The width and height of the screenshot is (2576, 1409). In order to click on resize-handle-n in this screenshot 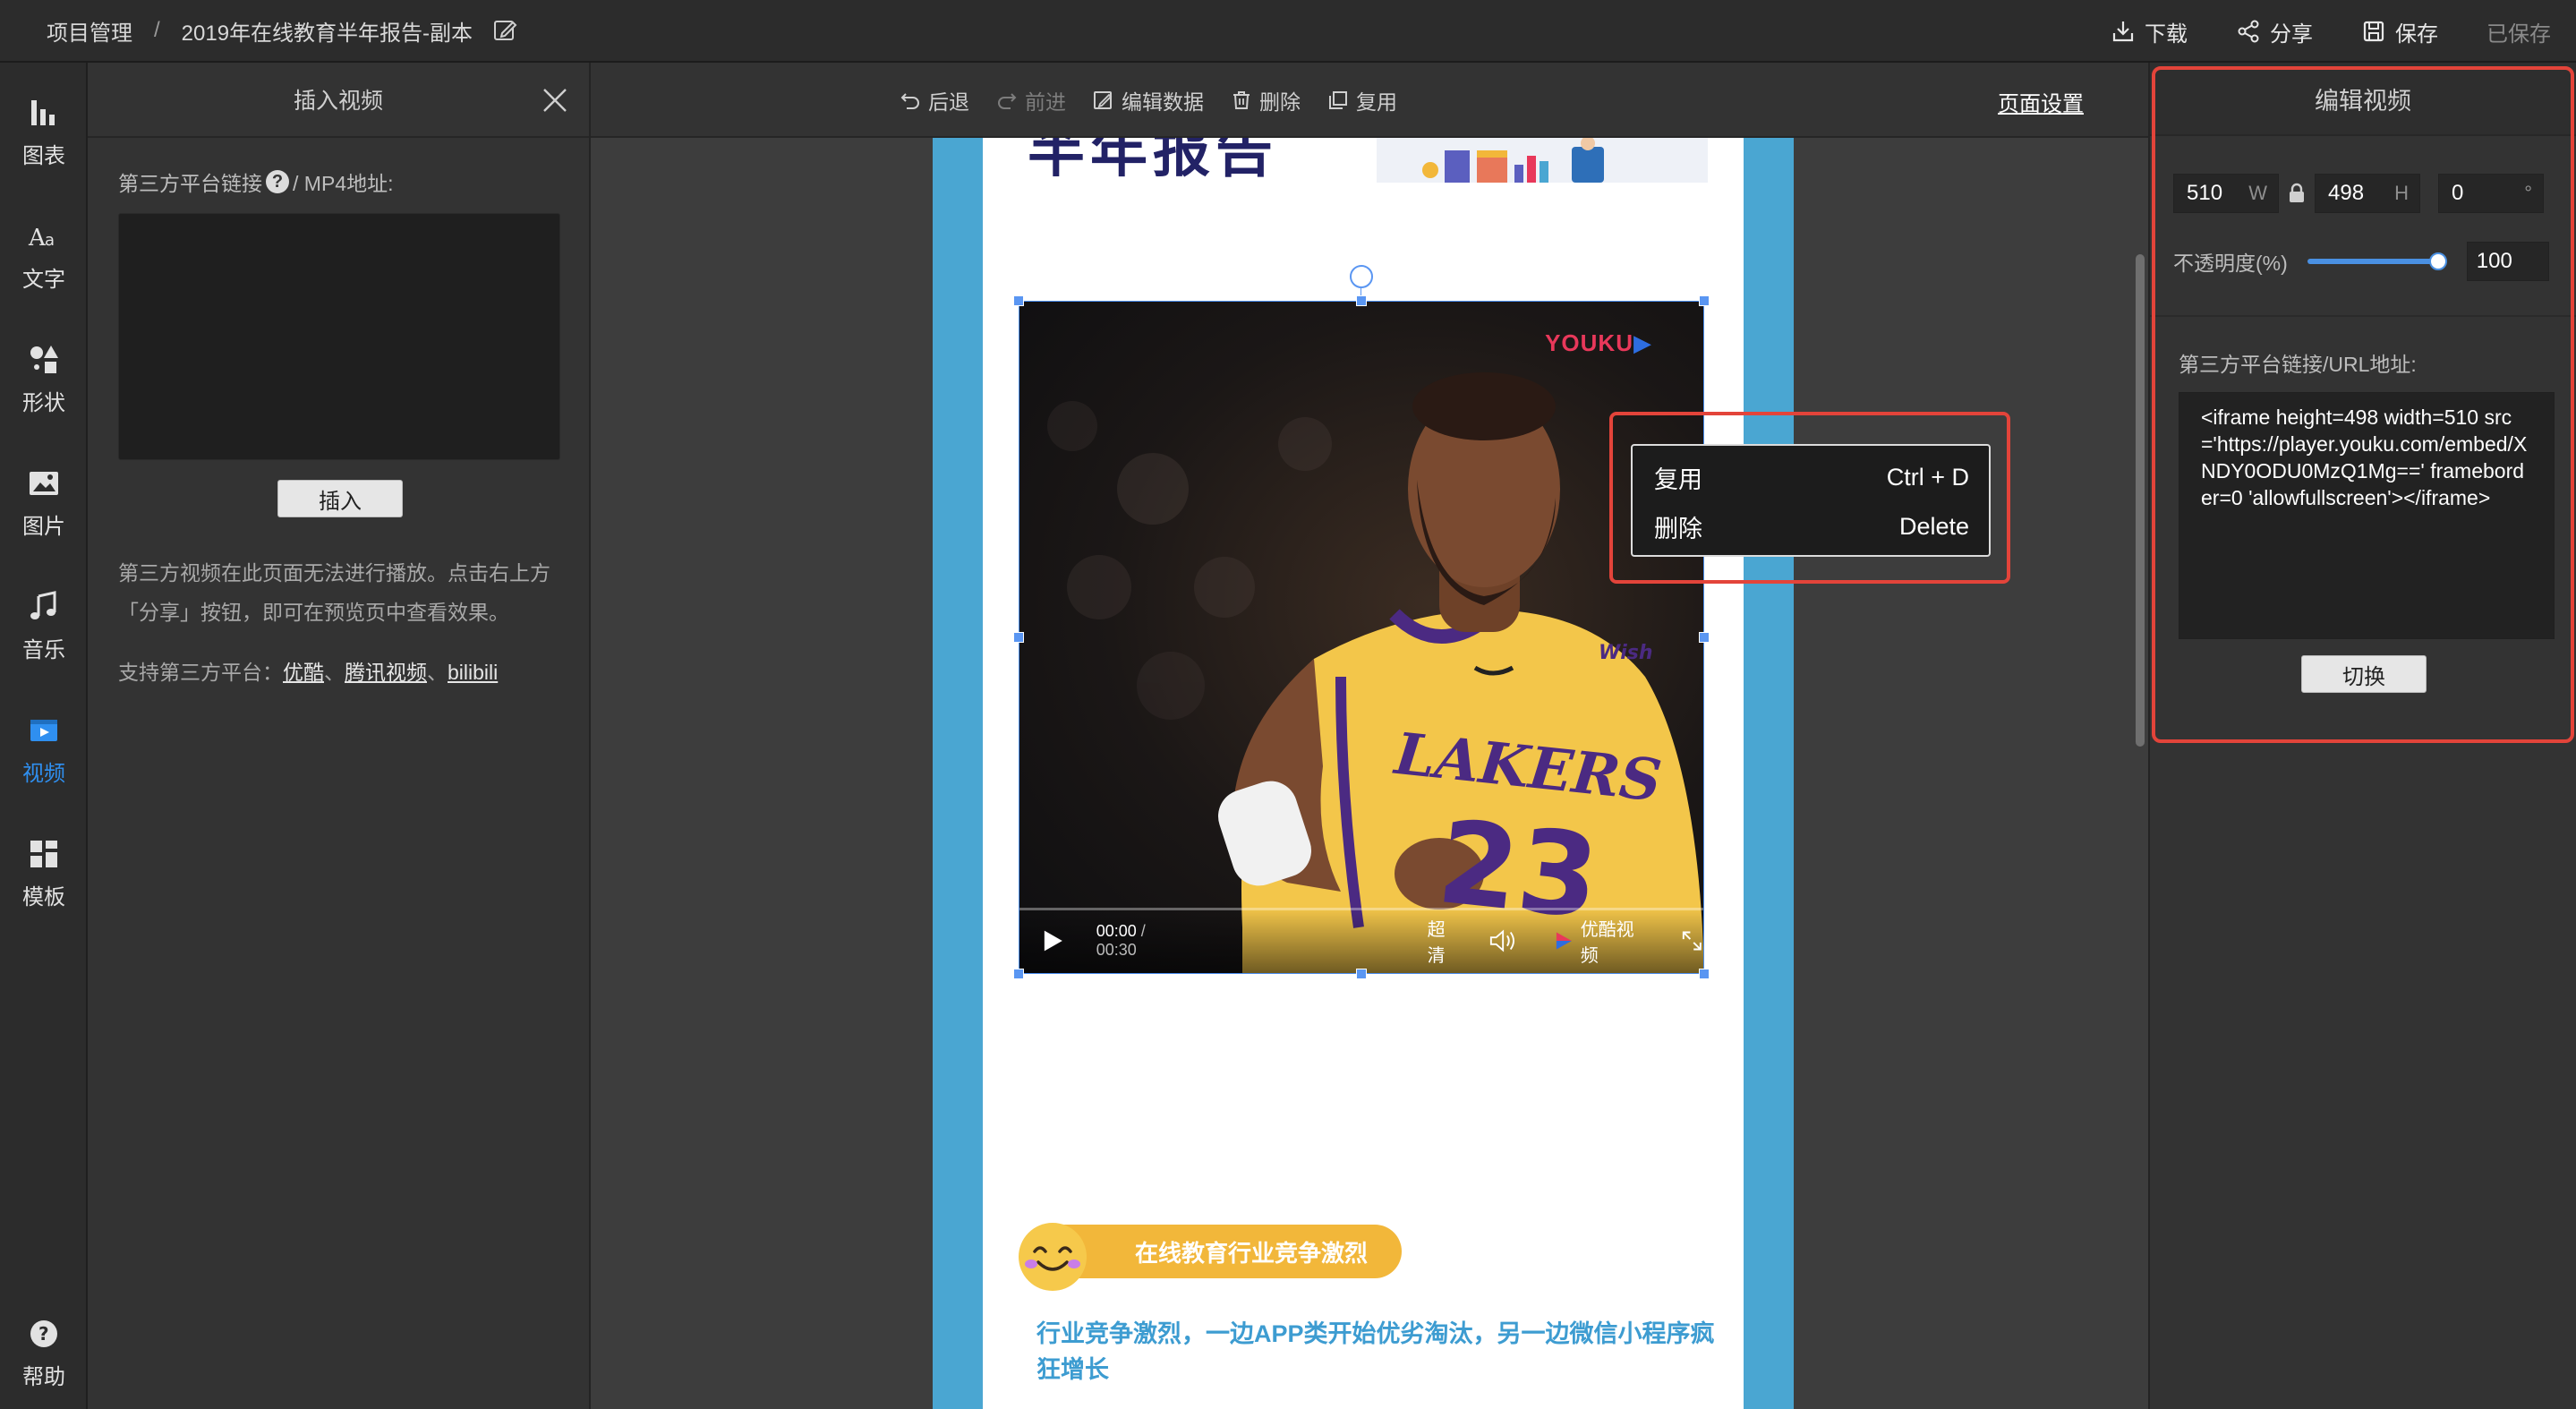, I will do `click(1361, 300)`.